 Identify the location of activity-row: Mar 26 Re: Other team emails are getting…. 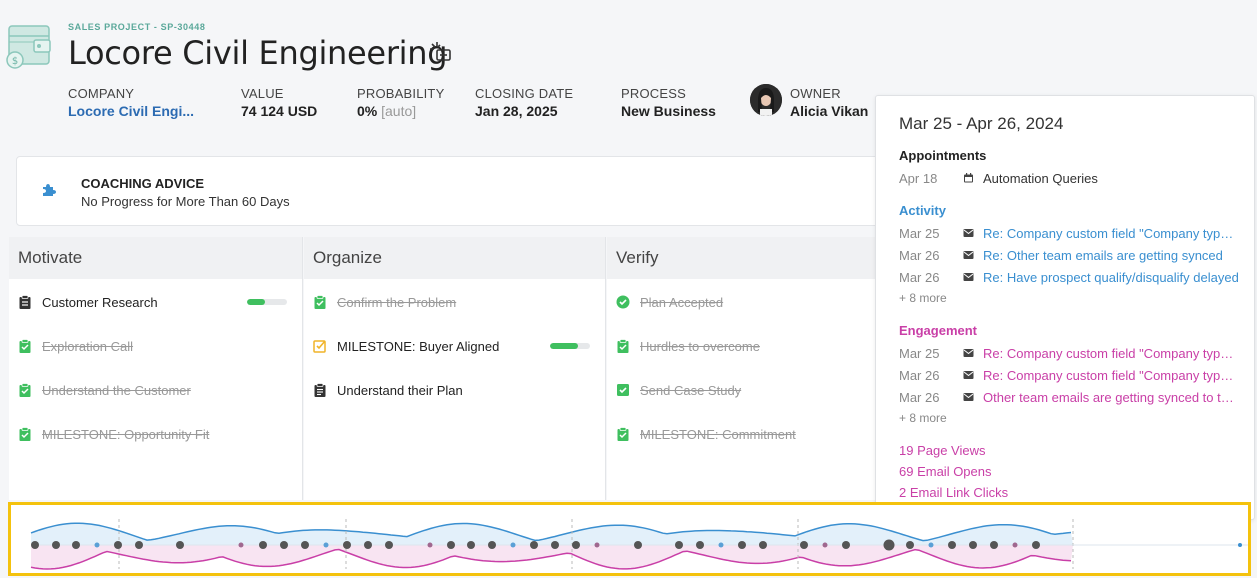
(1069, 255).